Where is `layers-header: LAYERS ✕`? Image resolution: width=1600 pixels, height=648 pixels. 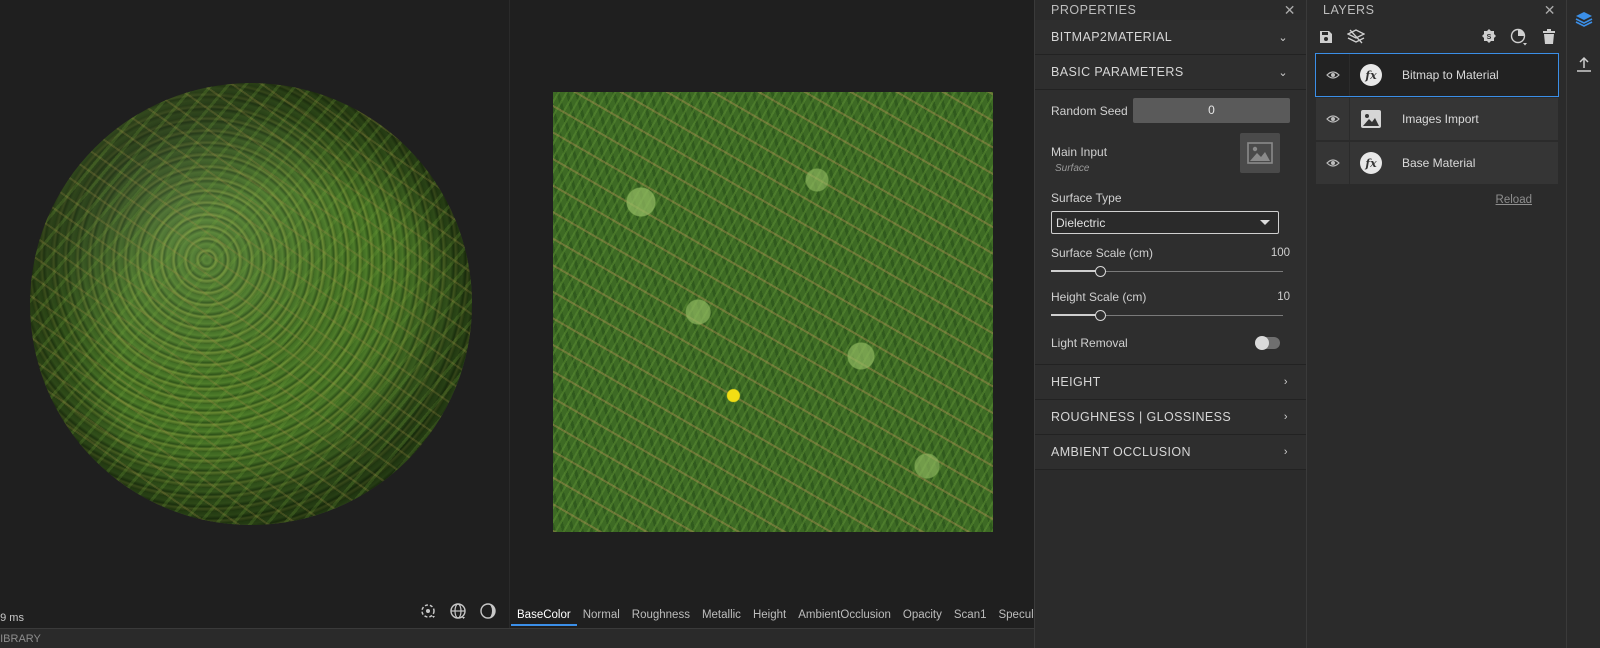 layers-header: LAYERS ✕ is located at coordinates (1436, 10).